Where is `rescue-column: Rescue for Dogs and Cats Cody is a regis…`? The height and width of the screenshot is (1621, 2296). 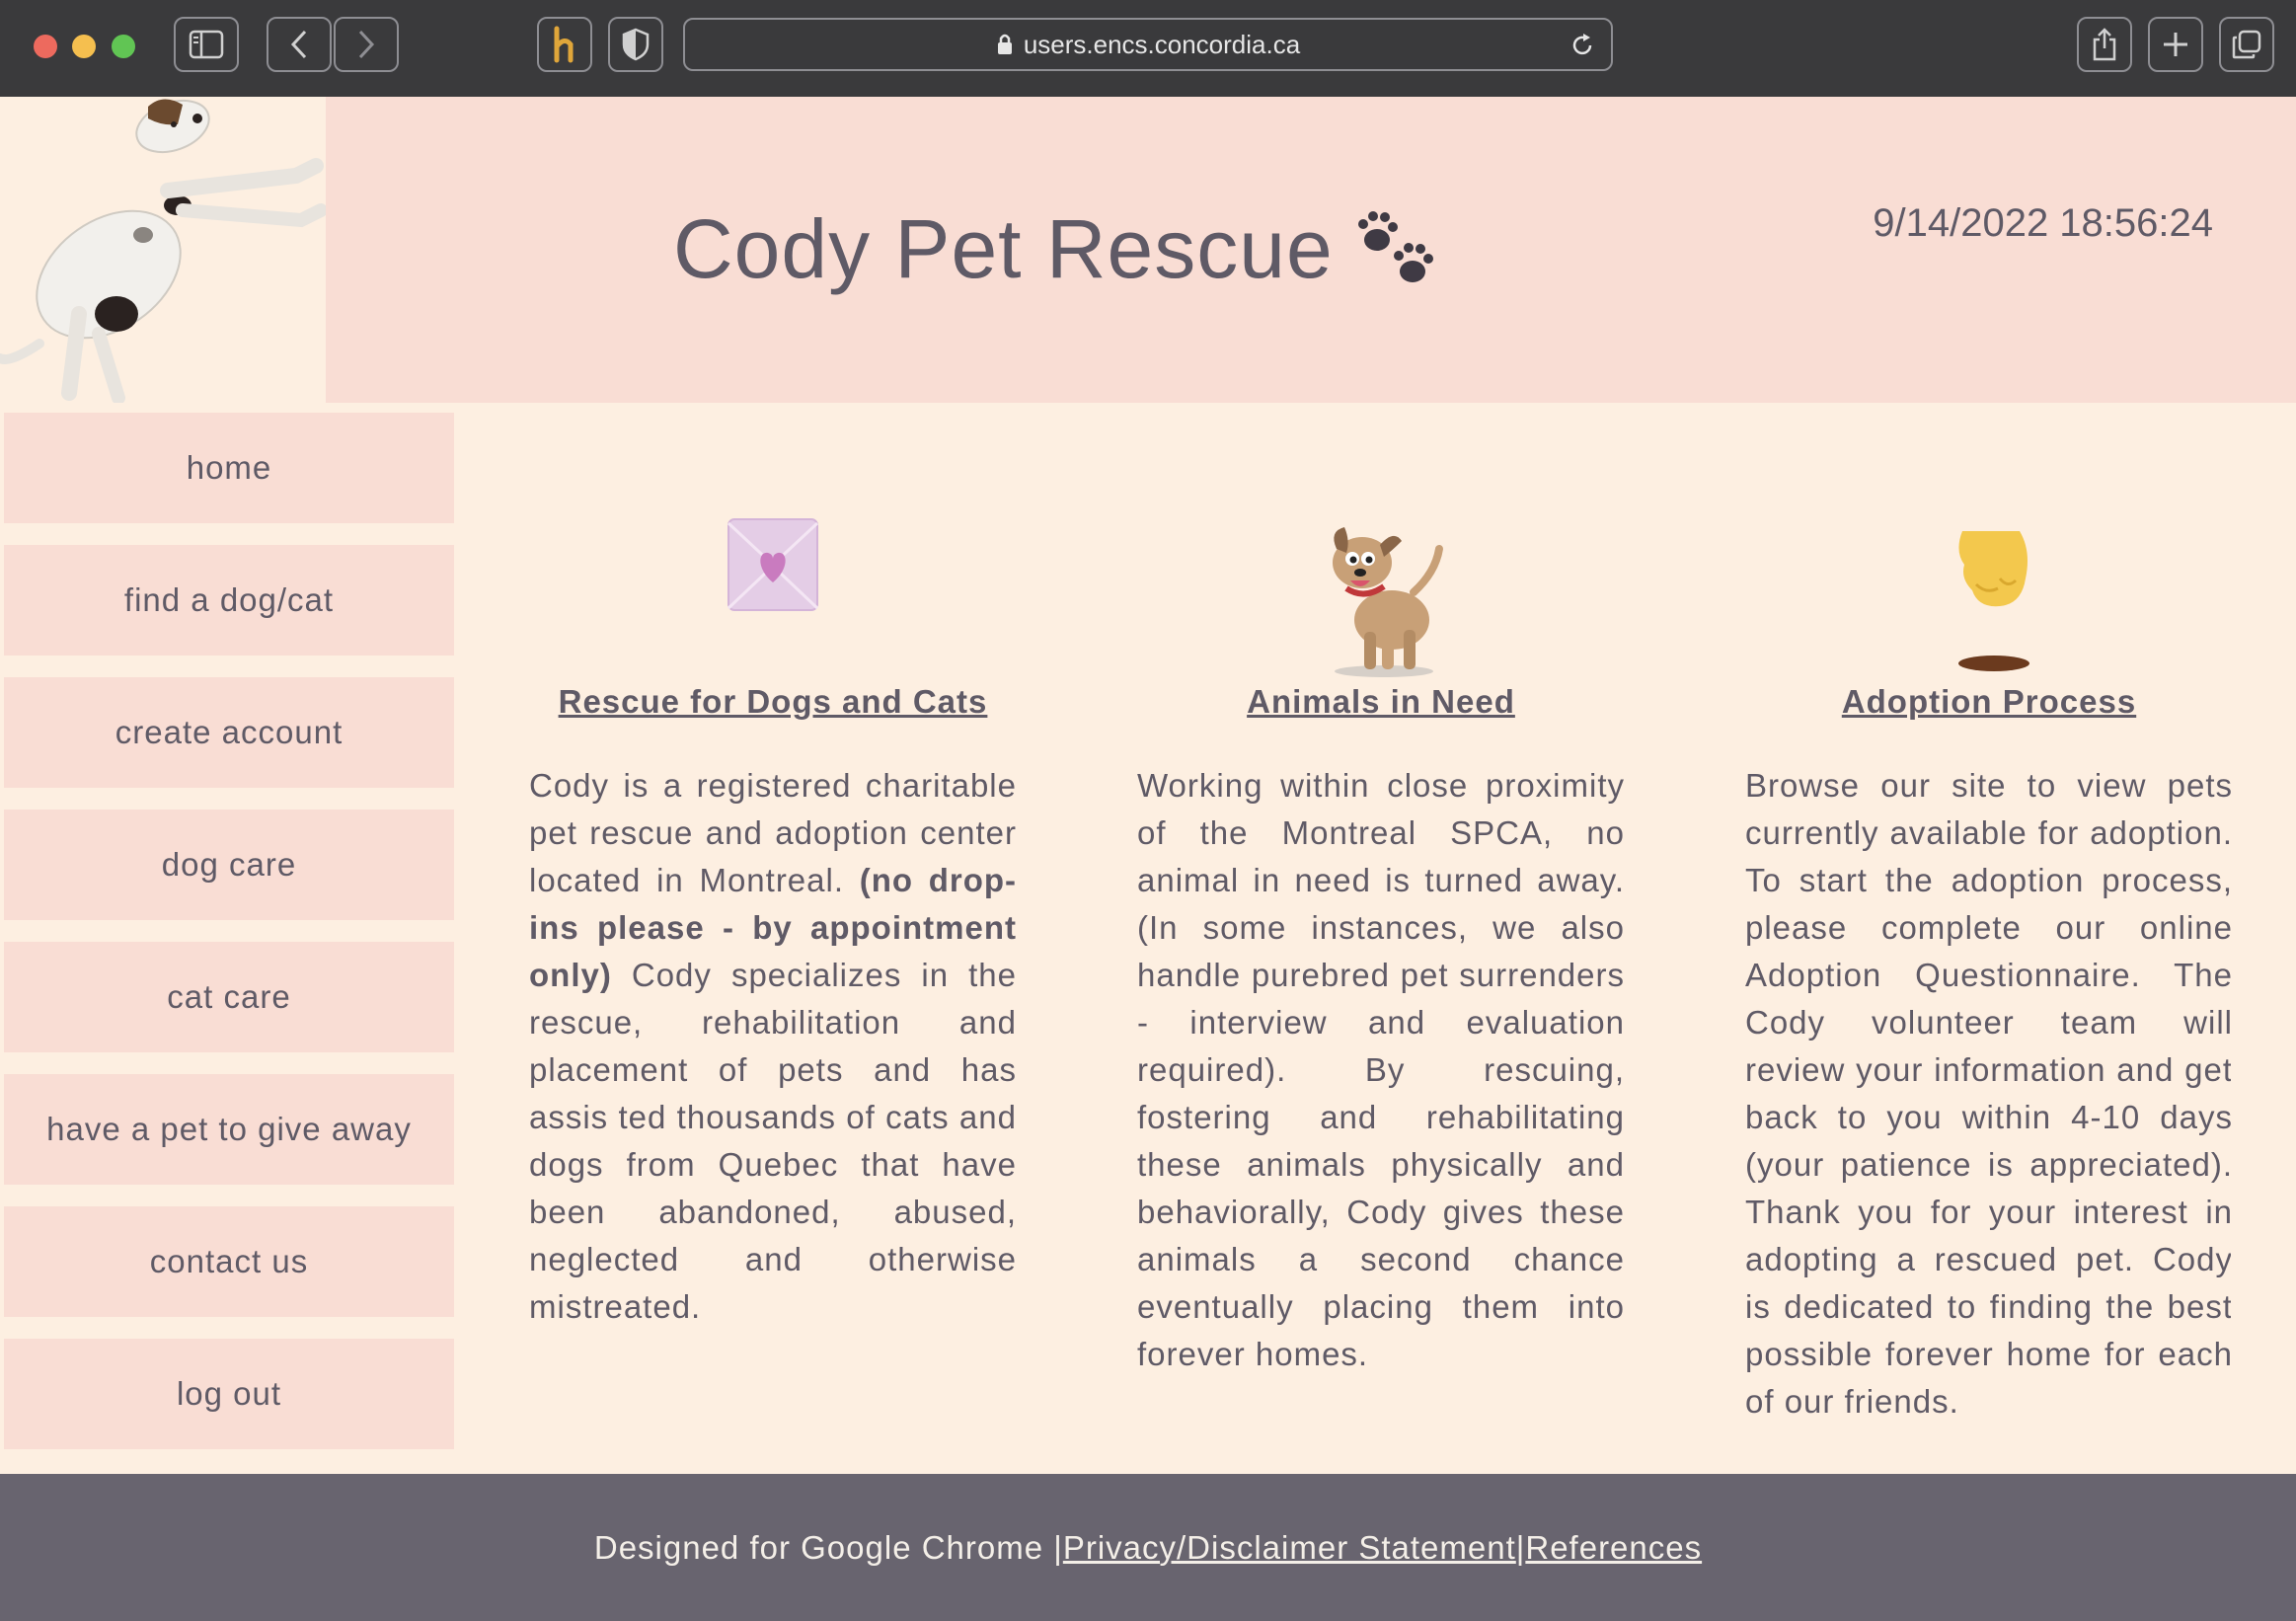 rescue-column: Rescue for Dogs and Cats Cody is a regis… is located at coordinates (773, 912).